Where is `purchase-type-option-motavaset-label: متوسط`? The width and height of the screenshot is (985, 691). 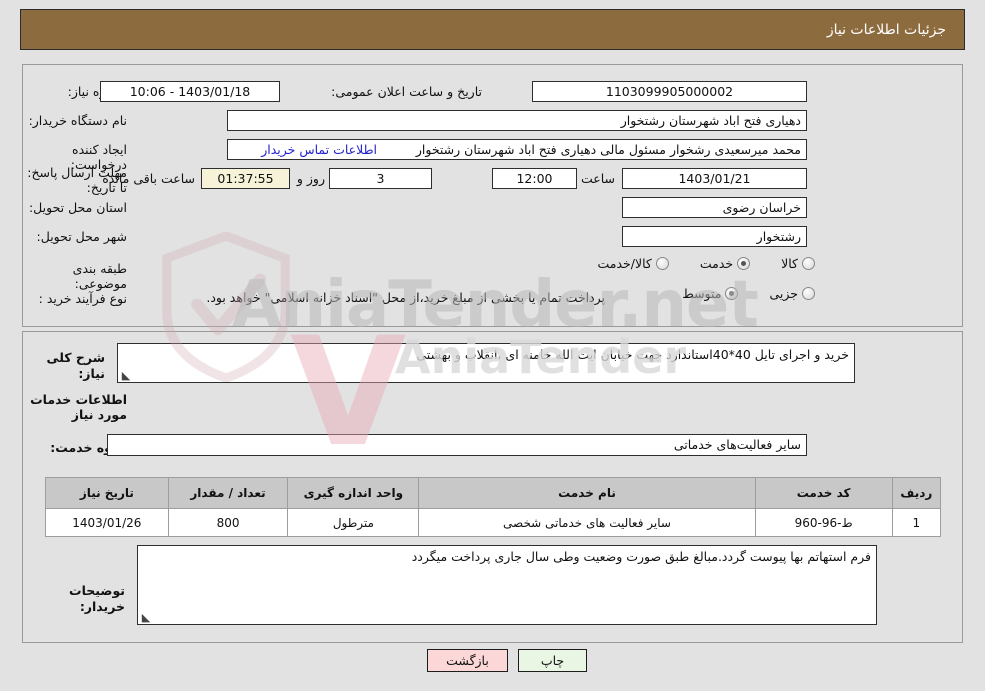
purchase-type-option-motavaset-label: متوسط is located at coordinates (702, 293).